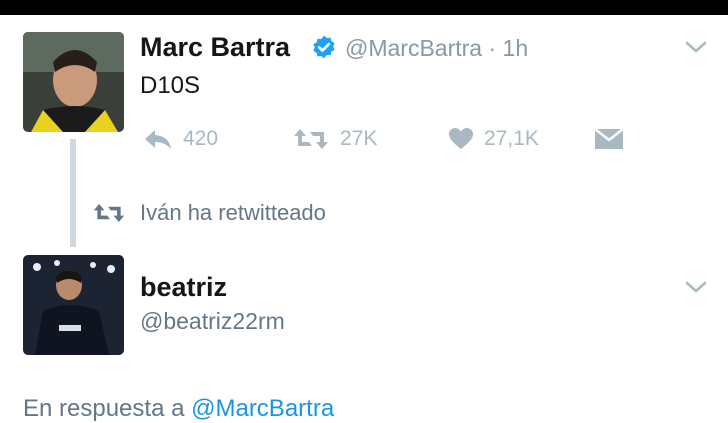  I want to click on status-bar, so click(364, 7).